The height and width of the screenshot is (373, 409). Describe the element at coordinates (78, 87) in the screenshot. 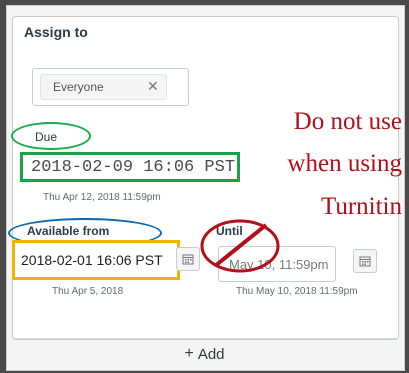

I see `assignee-chip-label: Everyone` at that location.